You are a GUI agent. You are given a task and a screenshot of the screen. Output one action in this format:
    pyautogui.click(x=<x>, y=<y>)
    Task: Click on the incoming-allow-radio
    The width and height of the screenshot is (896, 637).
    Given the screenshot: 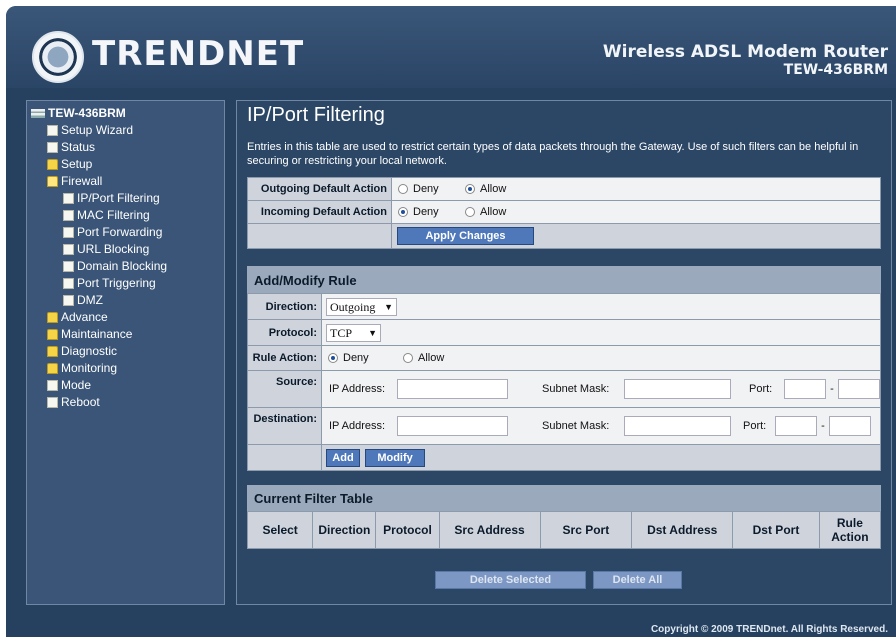 What is the action you would take?
    pyautogui.click(x=470, y=212)
    